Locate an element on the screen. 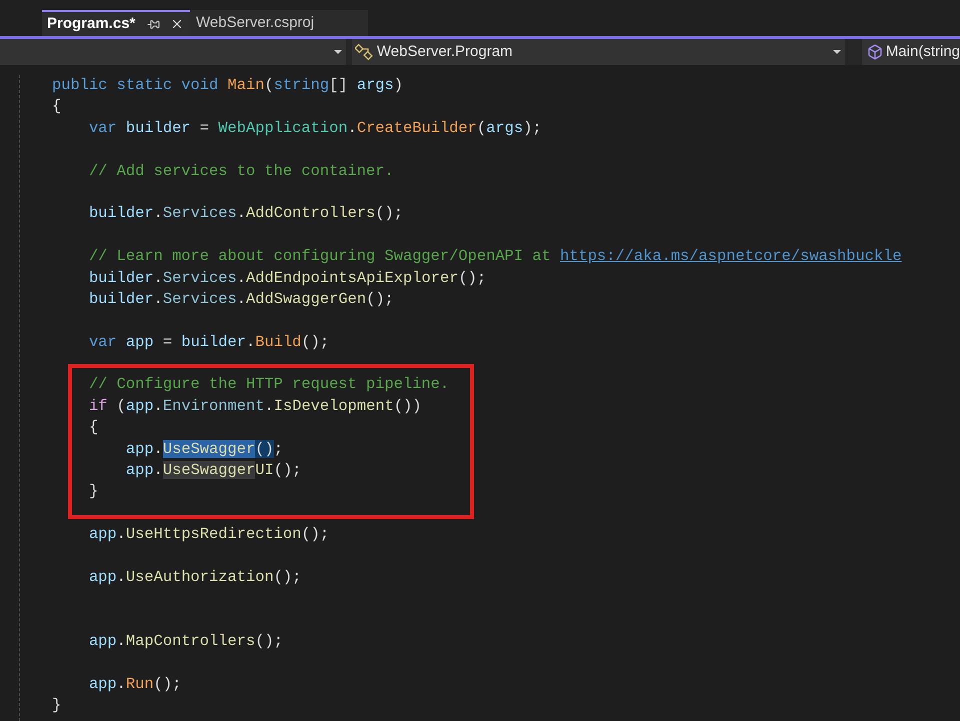 This screenshot has height=721, width=960. code-line: public static void Main(string[] args) is located at coordinates (228, 85).